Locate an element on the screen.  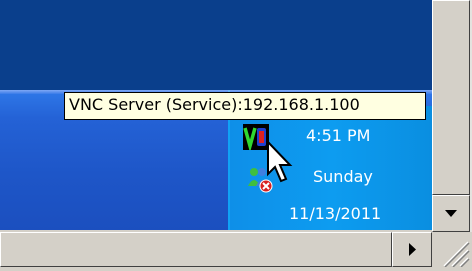
scroll-right-button is located at coordinates (412, 249).